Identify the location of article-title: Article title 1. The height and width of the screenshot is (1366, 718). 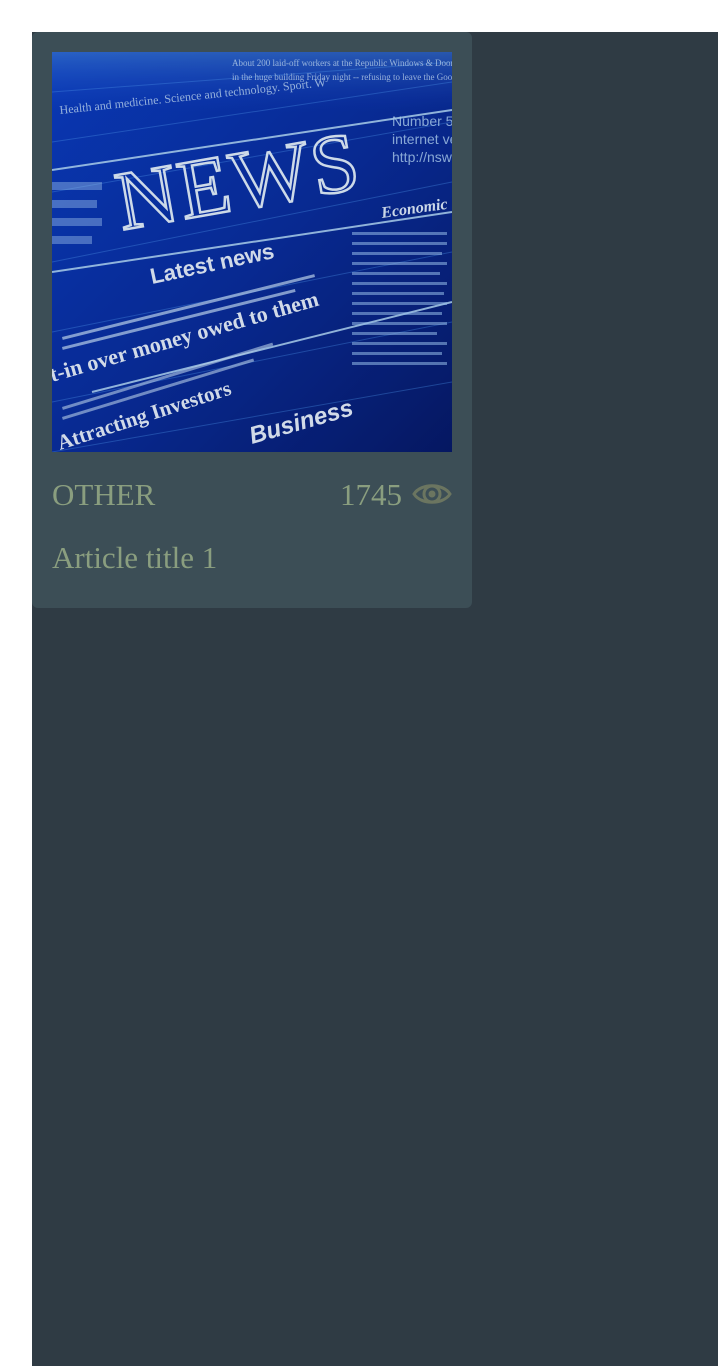
(134, 557).